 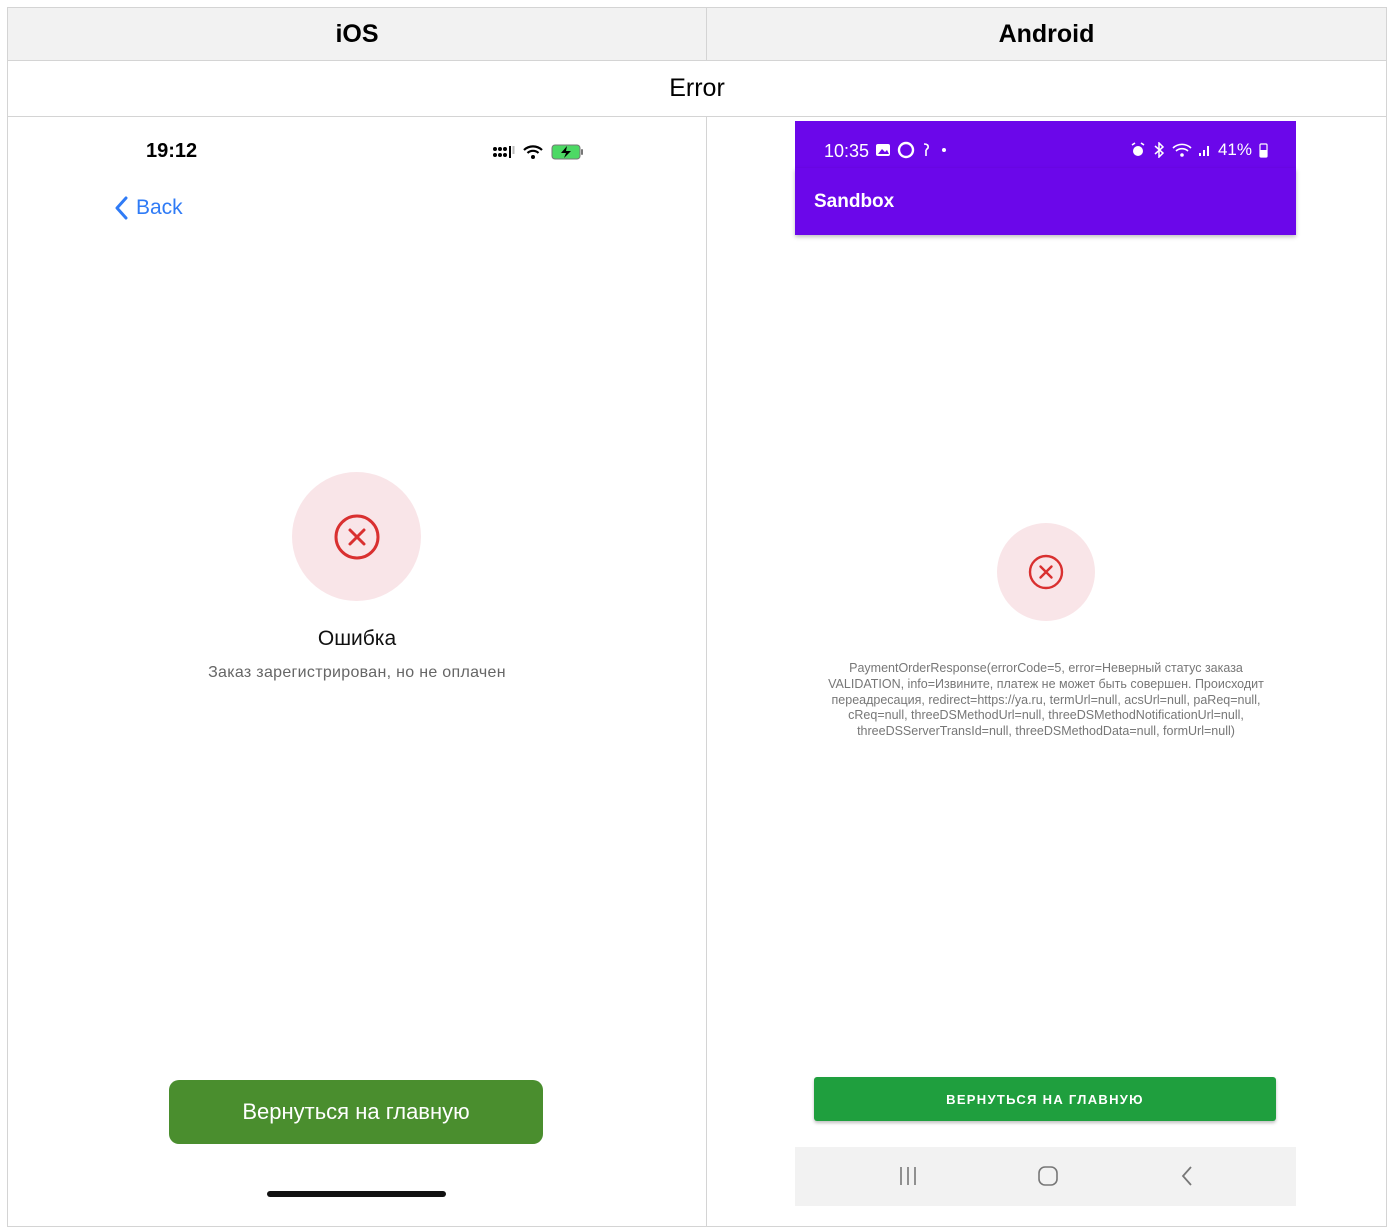 I want to click on error-title: Ошибка, so click(x=357, y=638).